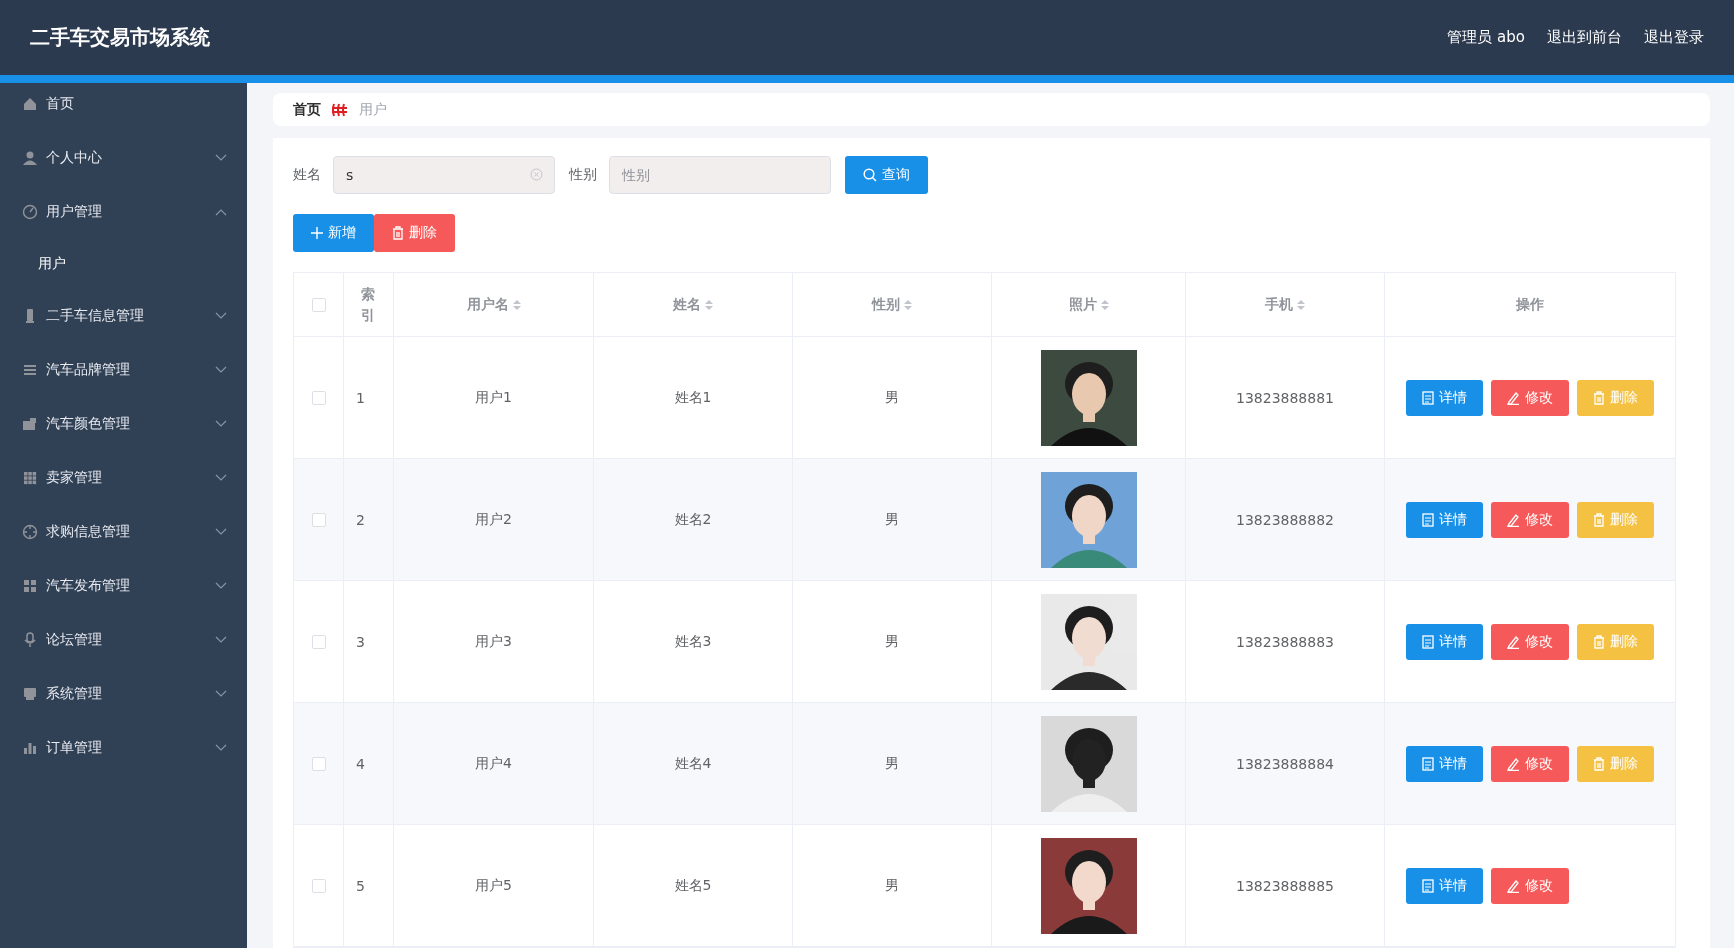 This screenshot has width=1734, height=948. What do you see at coordinates (123, 104) in the screenshot?
I see `menu-item: 首页` at bounding box center [123, 104].